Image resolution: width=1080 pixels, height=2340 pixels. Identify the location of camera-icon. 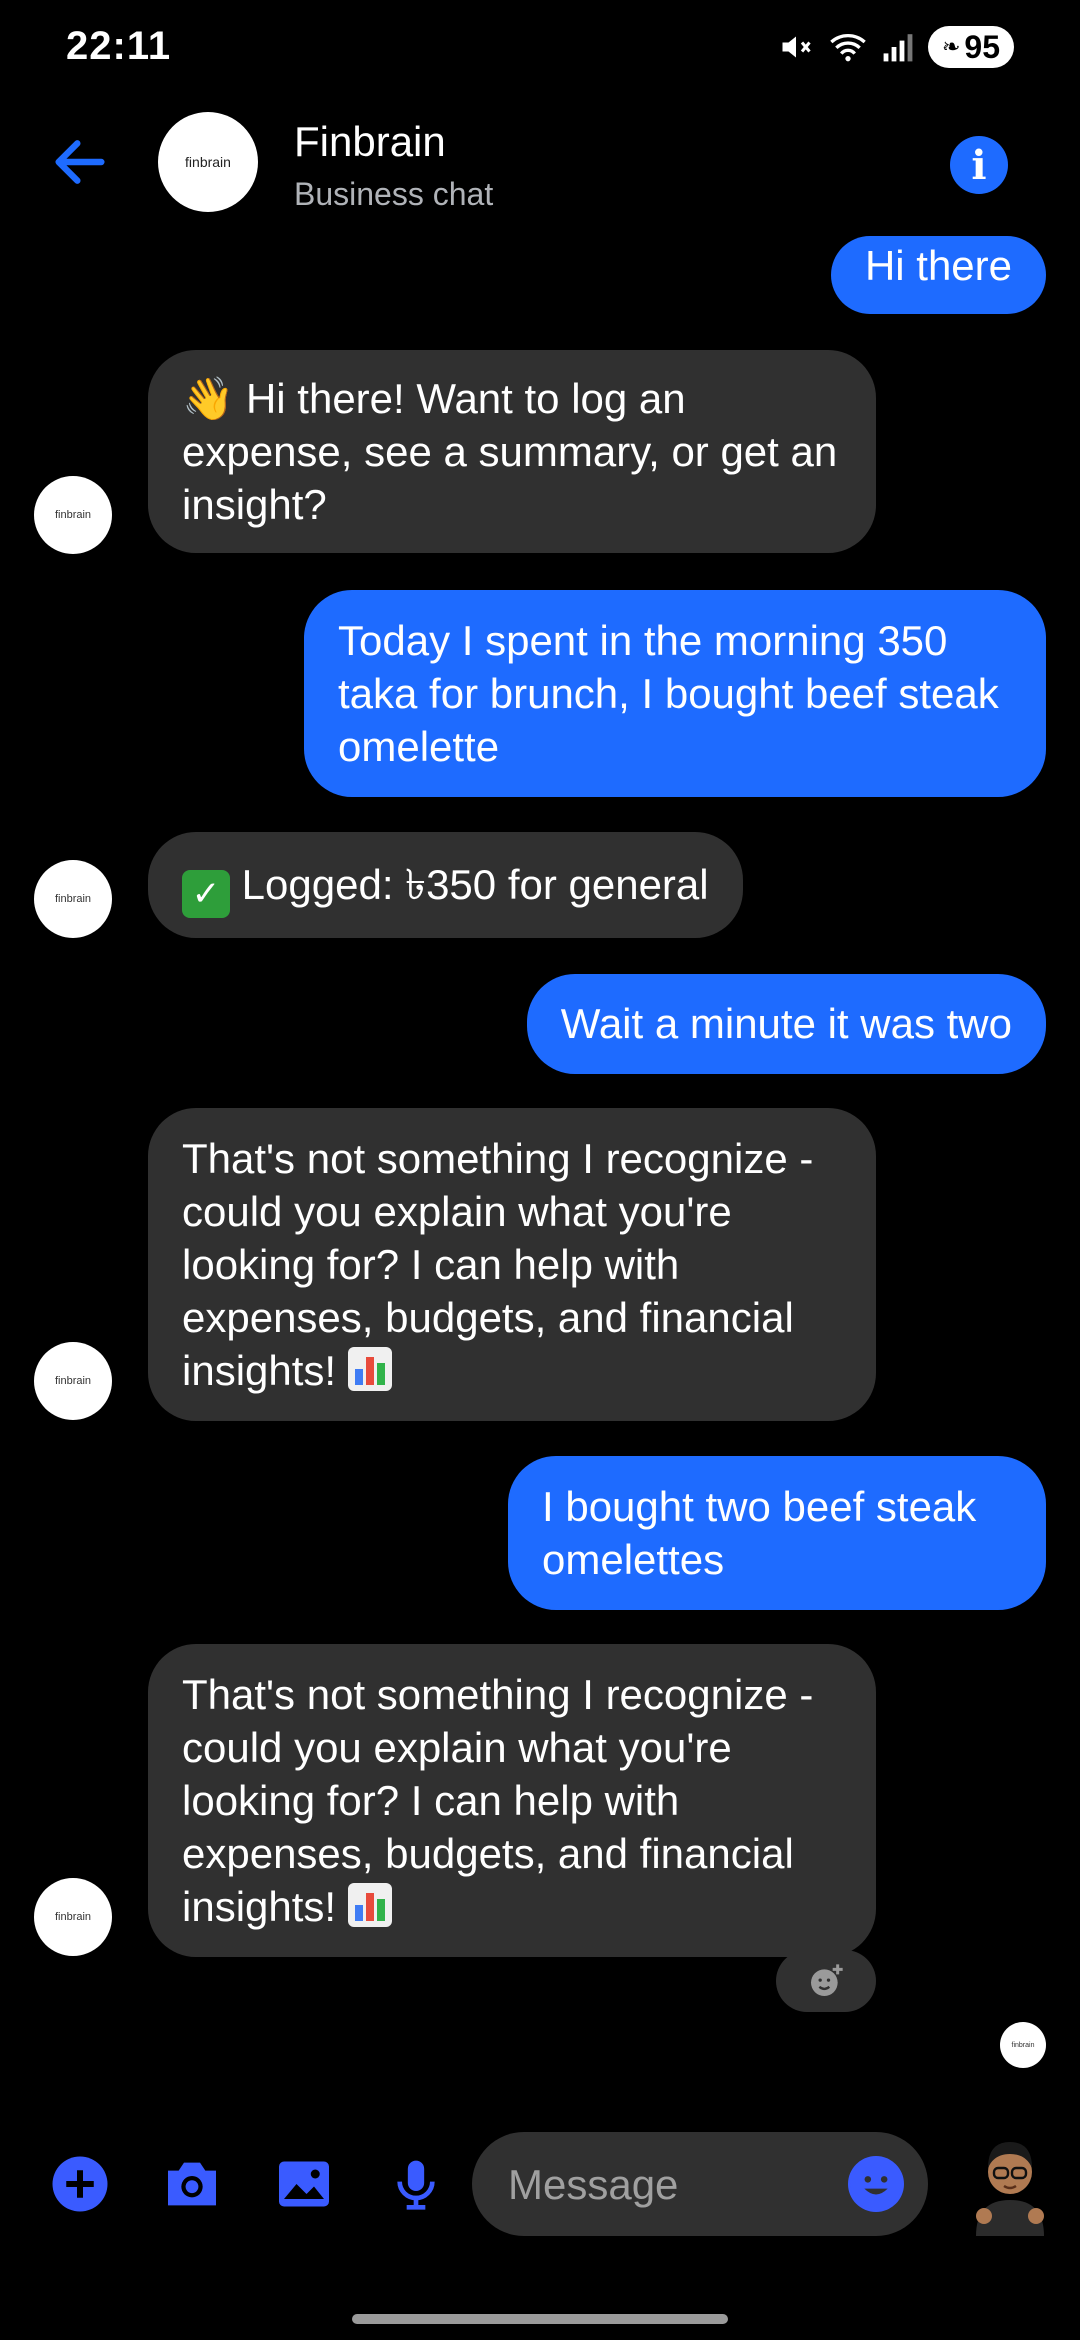
(192, 2184).